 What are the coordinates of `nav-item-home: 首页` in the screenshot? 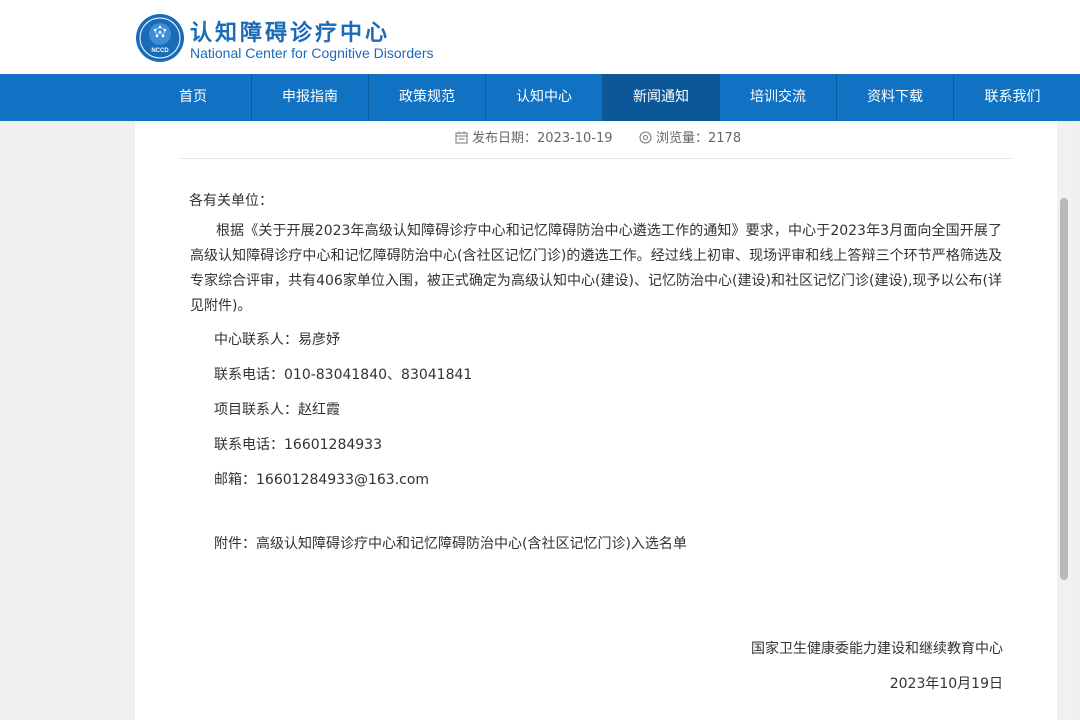 It's located at (193, 97).